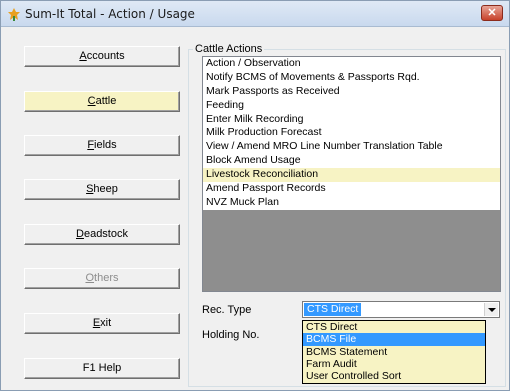  I want to click on rec-type-label: Rec. Type, so click(227, 310).